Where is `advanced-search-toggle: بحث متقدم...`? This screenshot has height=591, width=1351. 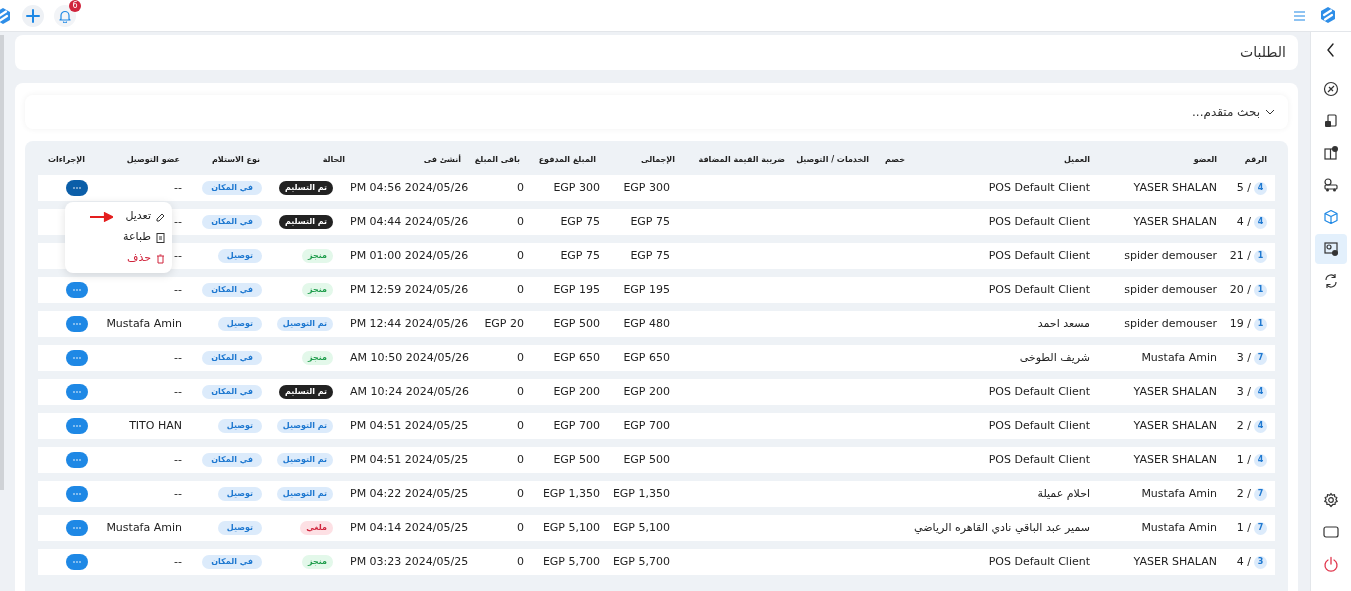 advanced-search-toggle: بحث متقدم... is located at coordinates (656, 112).